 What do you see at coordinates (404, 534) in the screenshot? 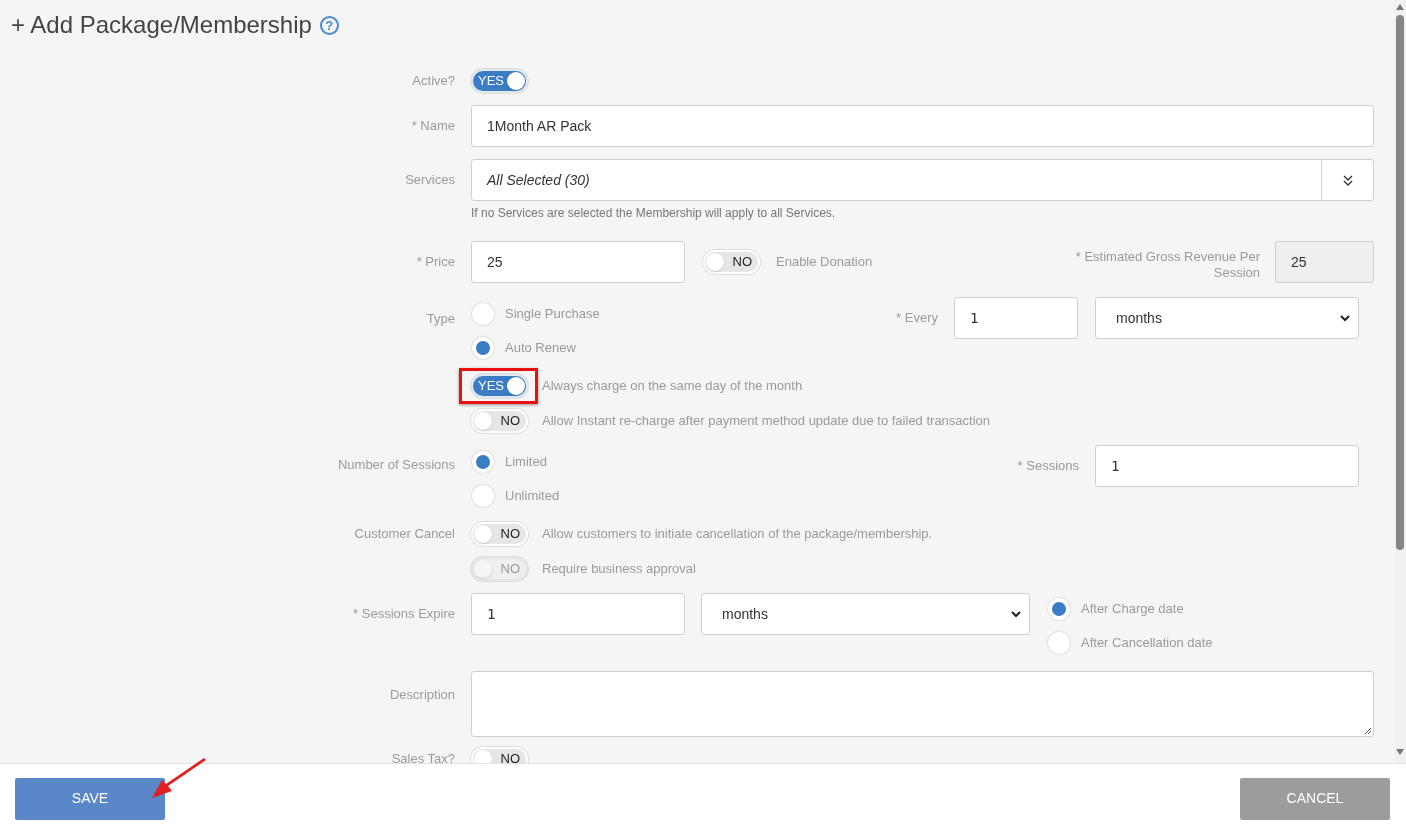
I see `field-label: Customer Cancel` at bounding box center [404, 534].